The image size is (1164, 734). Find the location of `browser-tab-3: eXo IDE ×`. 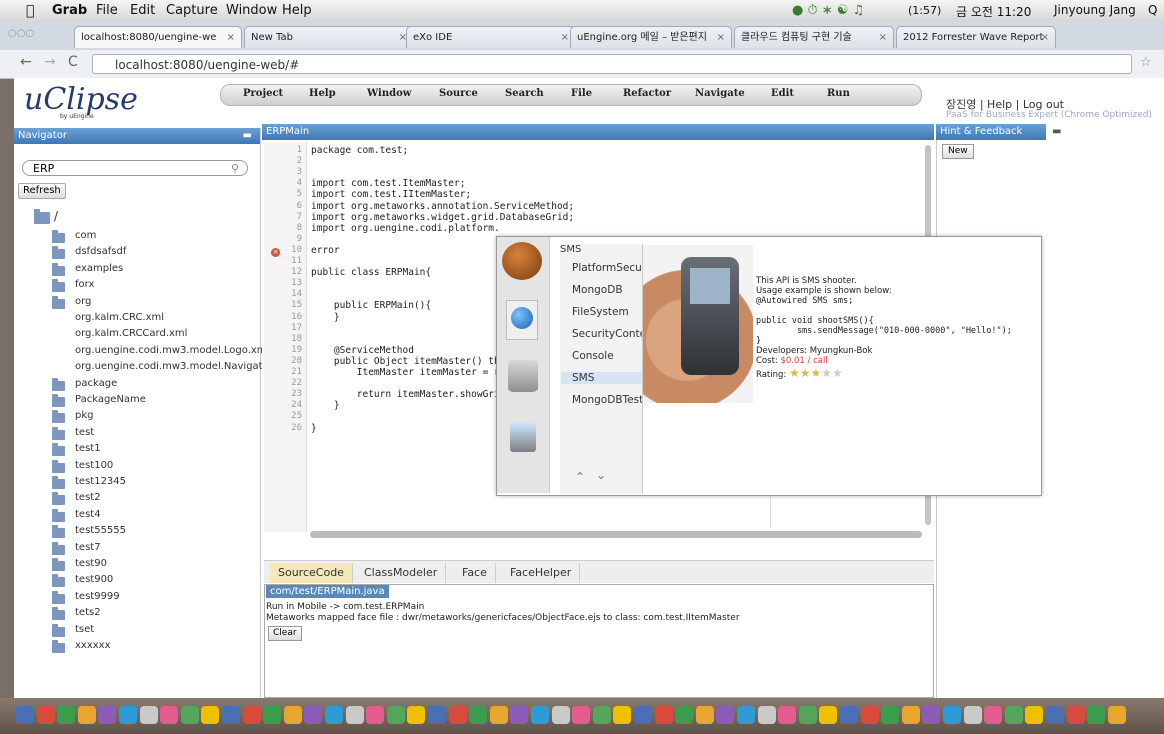

browser-tab-3: eXo IDE × is located at coordinates (491, 37).